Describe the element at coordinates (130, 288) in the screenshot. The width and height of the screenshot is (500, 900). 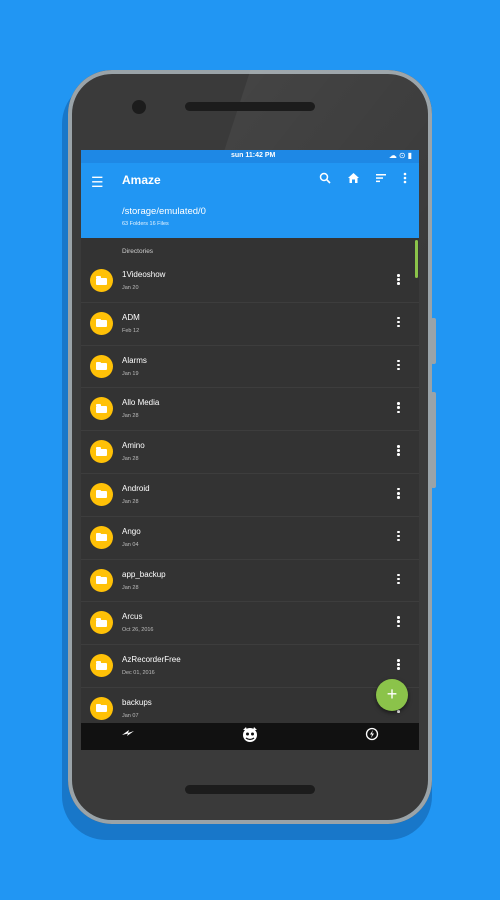
I see `folder-date: Jan 20` at that location.